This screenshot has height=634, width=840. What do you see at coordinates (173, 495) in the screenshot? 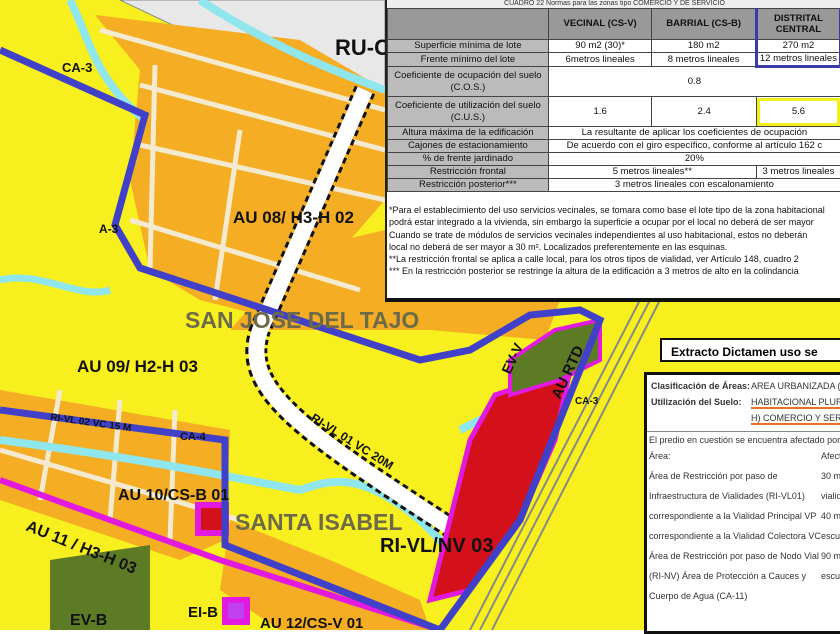
I see `label-au10: AU 10/CS-B 01` at bounding box center [173, 495].